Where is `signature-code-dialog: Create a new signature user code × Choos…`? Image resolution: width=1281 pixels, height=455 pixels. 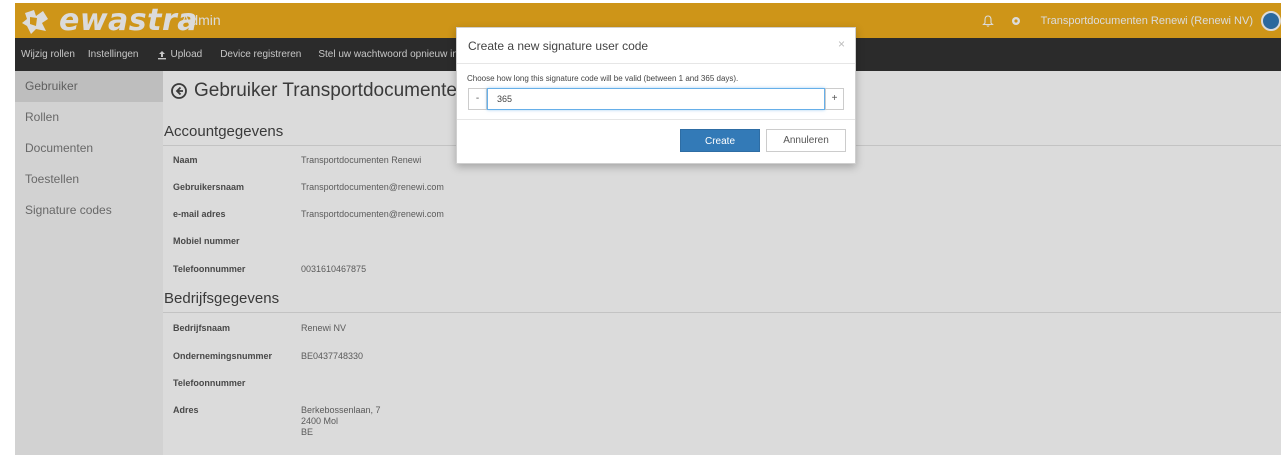
signature-code-dialog: Create a new signature user code × Choos… is located at coordinates (656, 95).